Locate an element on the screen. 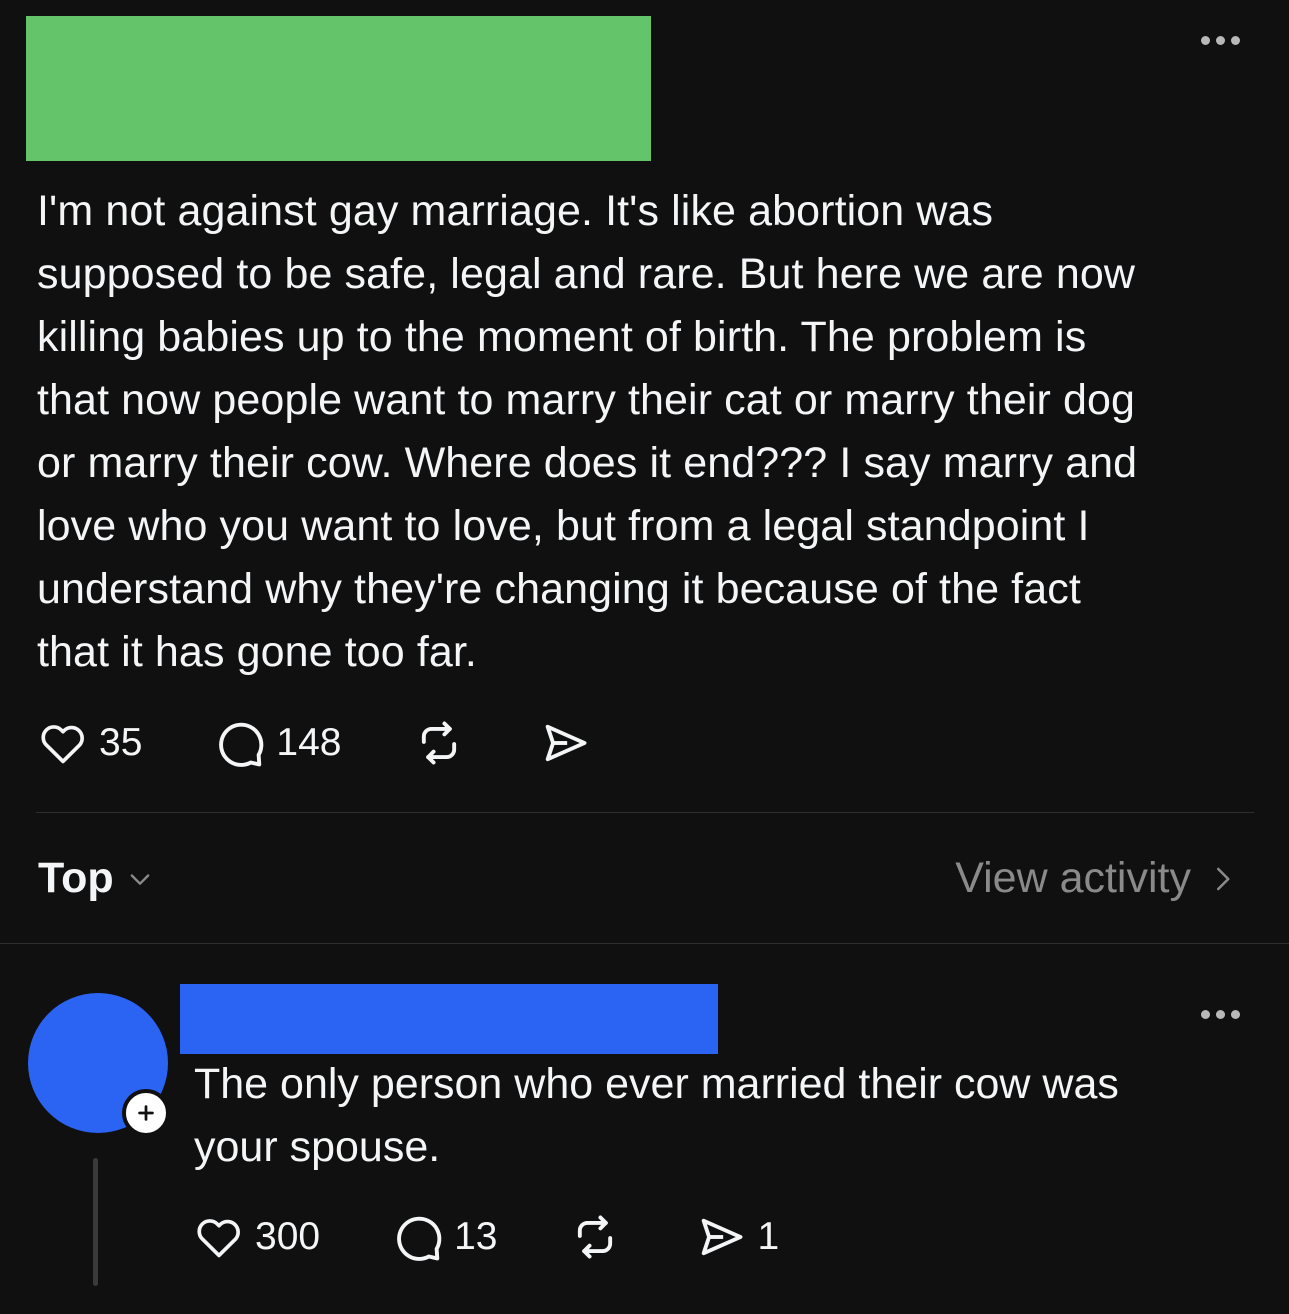 Image resolution: width=1289 pixels, height=1314 pixels. like-count: 35 is located at coordinates (121, 742).